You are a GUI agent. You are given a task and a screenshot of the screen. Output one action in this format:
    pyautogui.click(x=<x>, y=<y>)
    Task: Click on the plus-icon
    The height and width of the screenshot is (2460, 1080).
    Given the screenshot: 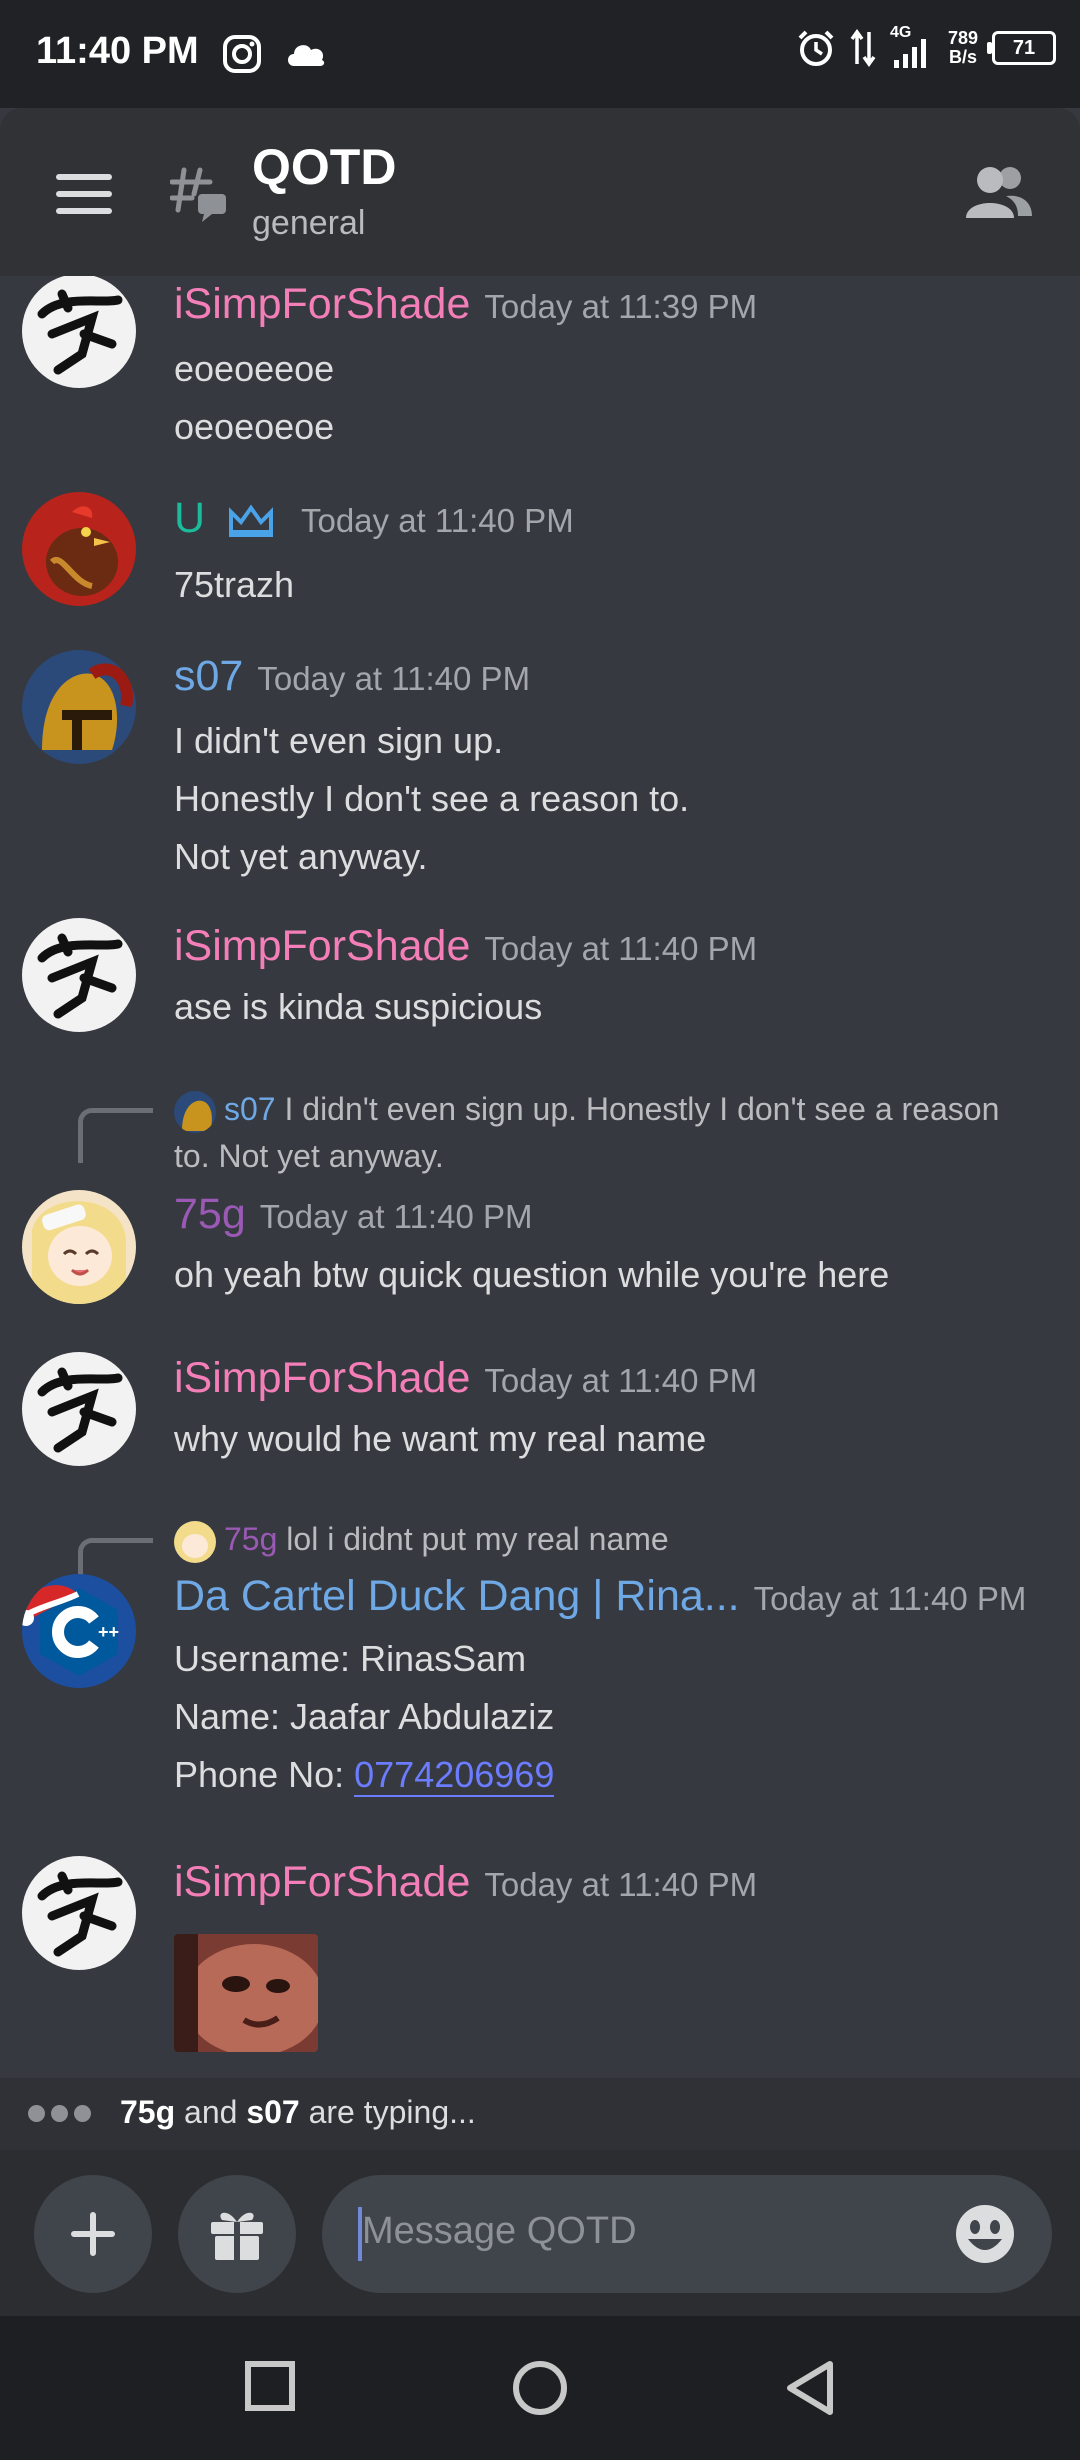 What is the action you would take?
    pyautogui.click(x=93, y=2234)
    